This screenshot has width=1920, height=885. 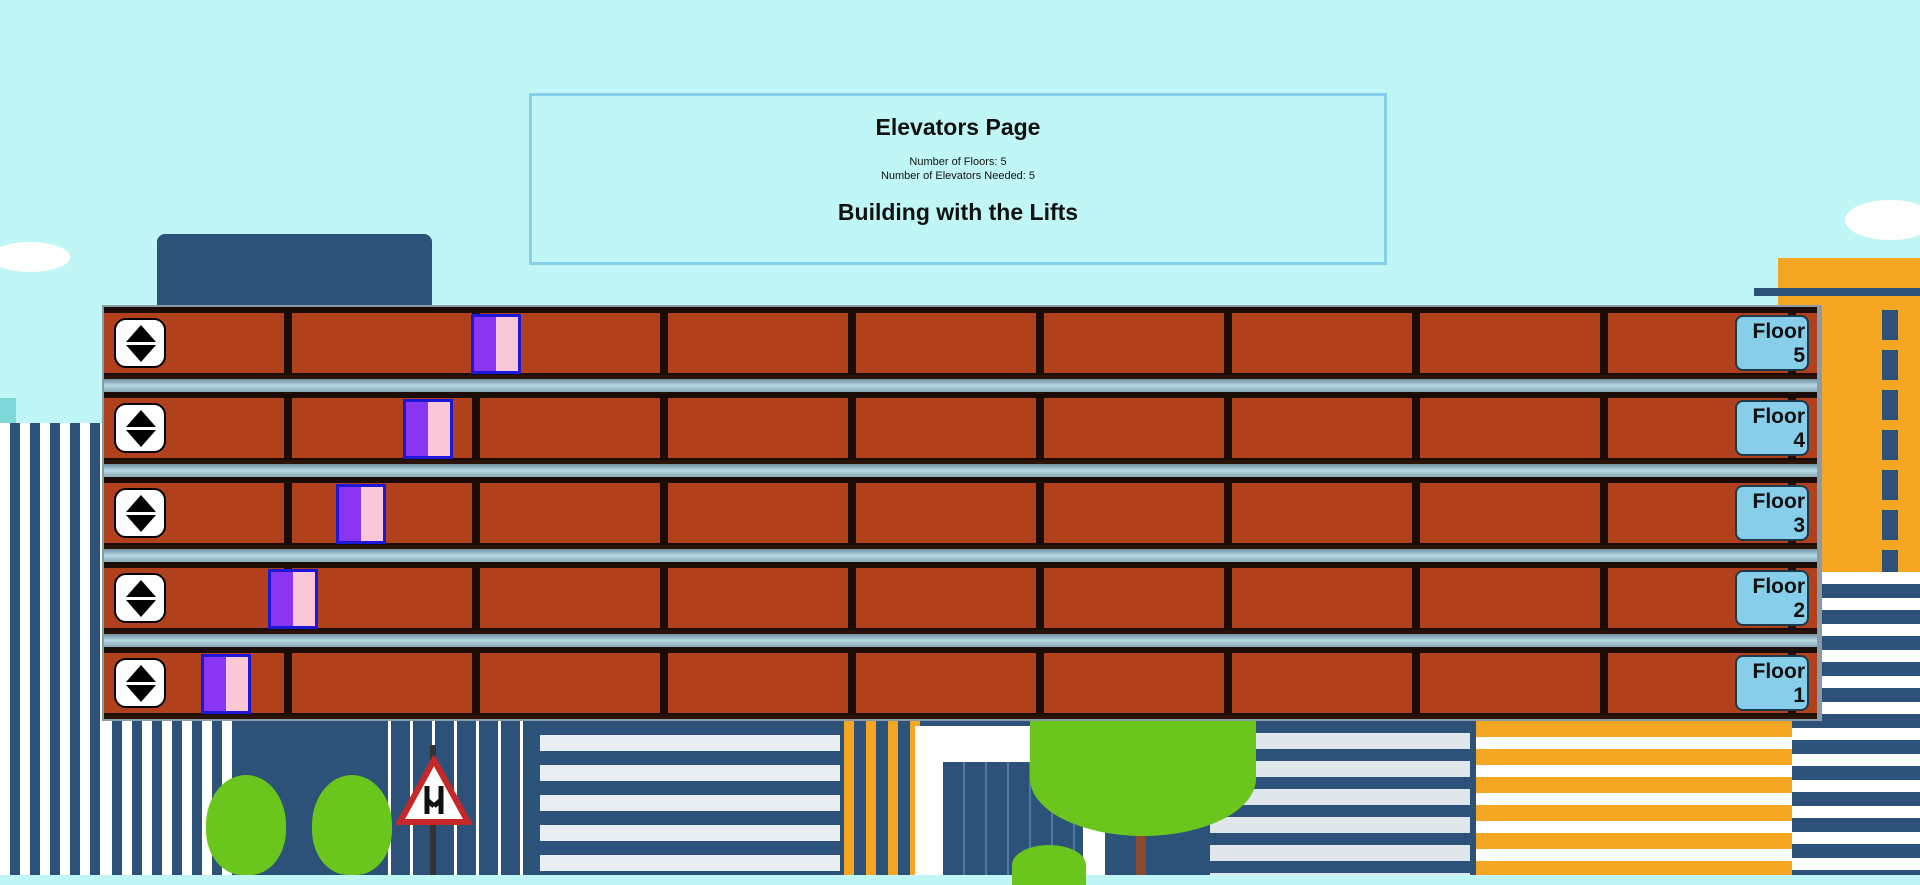 What do you see at coordinates (960, 519) in the screenshot?
I see `floor-row-3: Floor 3` at bounding box center [960, 519].